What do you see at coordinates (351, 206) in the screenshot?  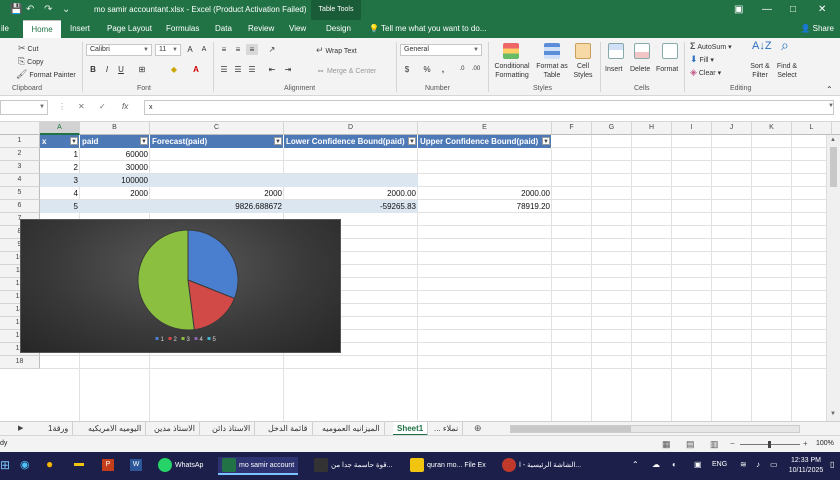 I see `table-cell: -59265.83` at bounding box center [351, 206].